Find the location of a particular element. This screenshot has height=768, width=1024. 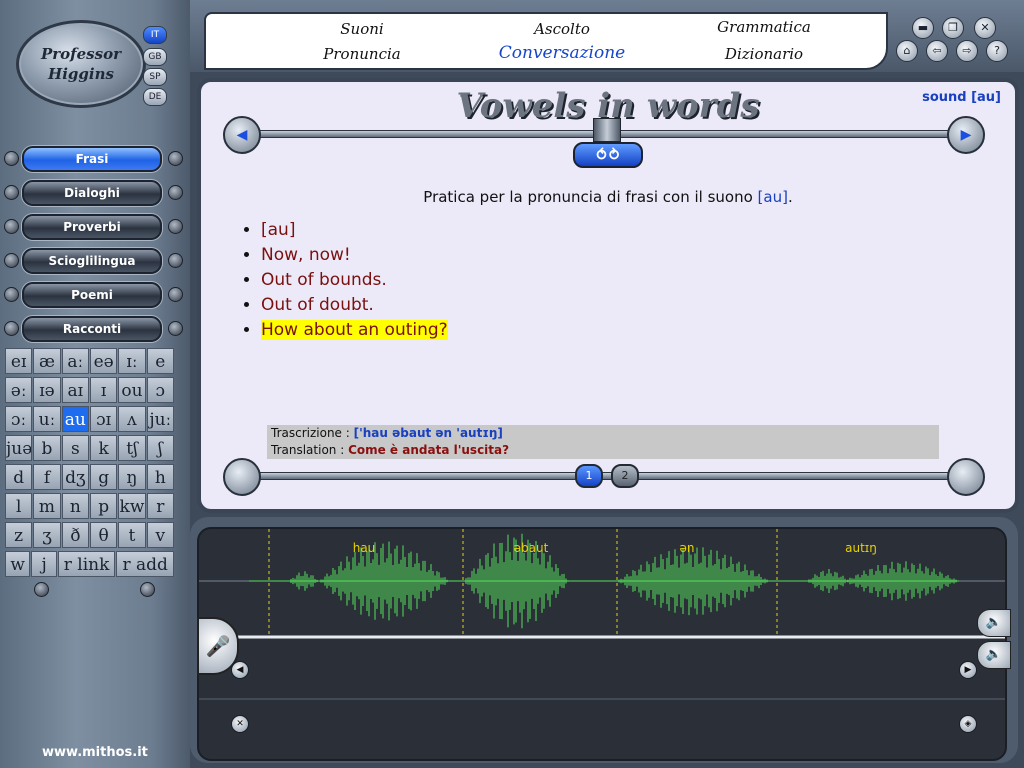

phoneme-button: d is located at coordinates (19, 477).